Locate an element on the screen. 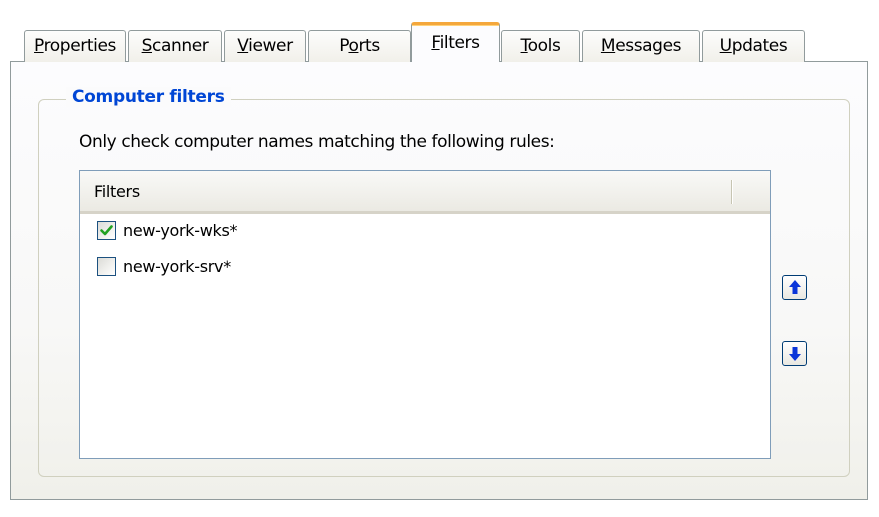 The image size is (879, 517). group-title: Computer filters is located at coordinates (148, 97).